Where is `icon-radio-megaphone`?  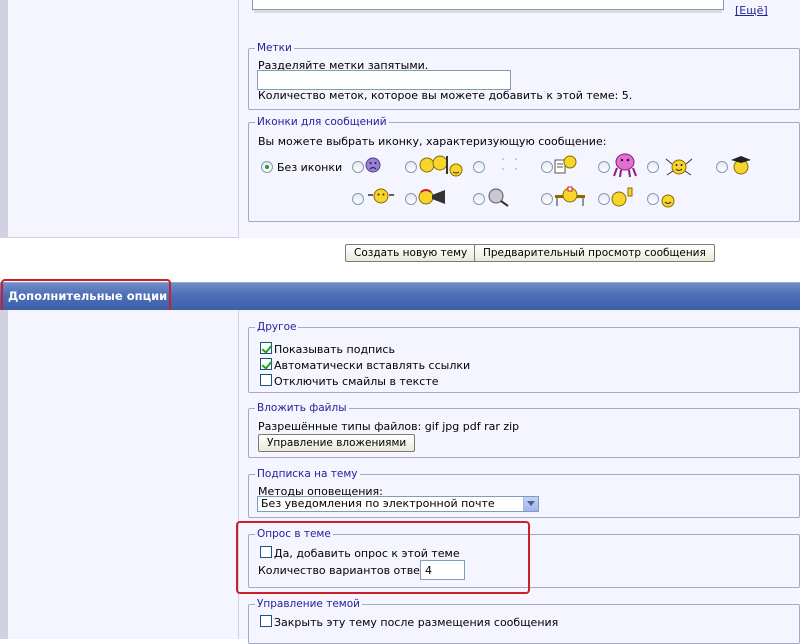
icon-radio-megaphone is located at coordinates (411, 199).